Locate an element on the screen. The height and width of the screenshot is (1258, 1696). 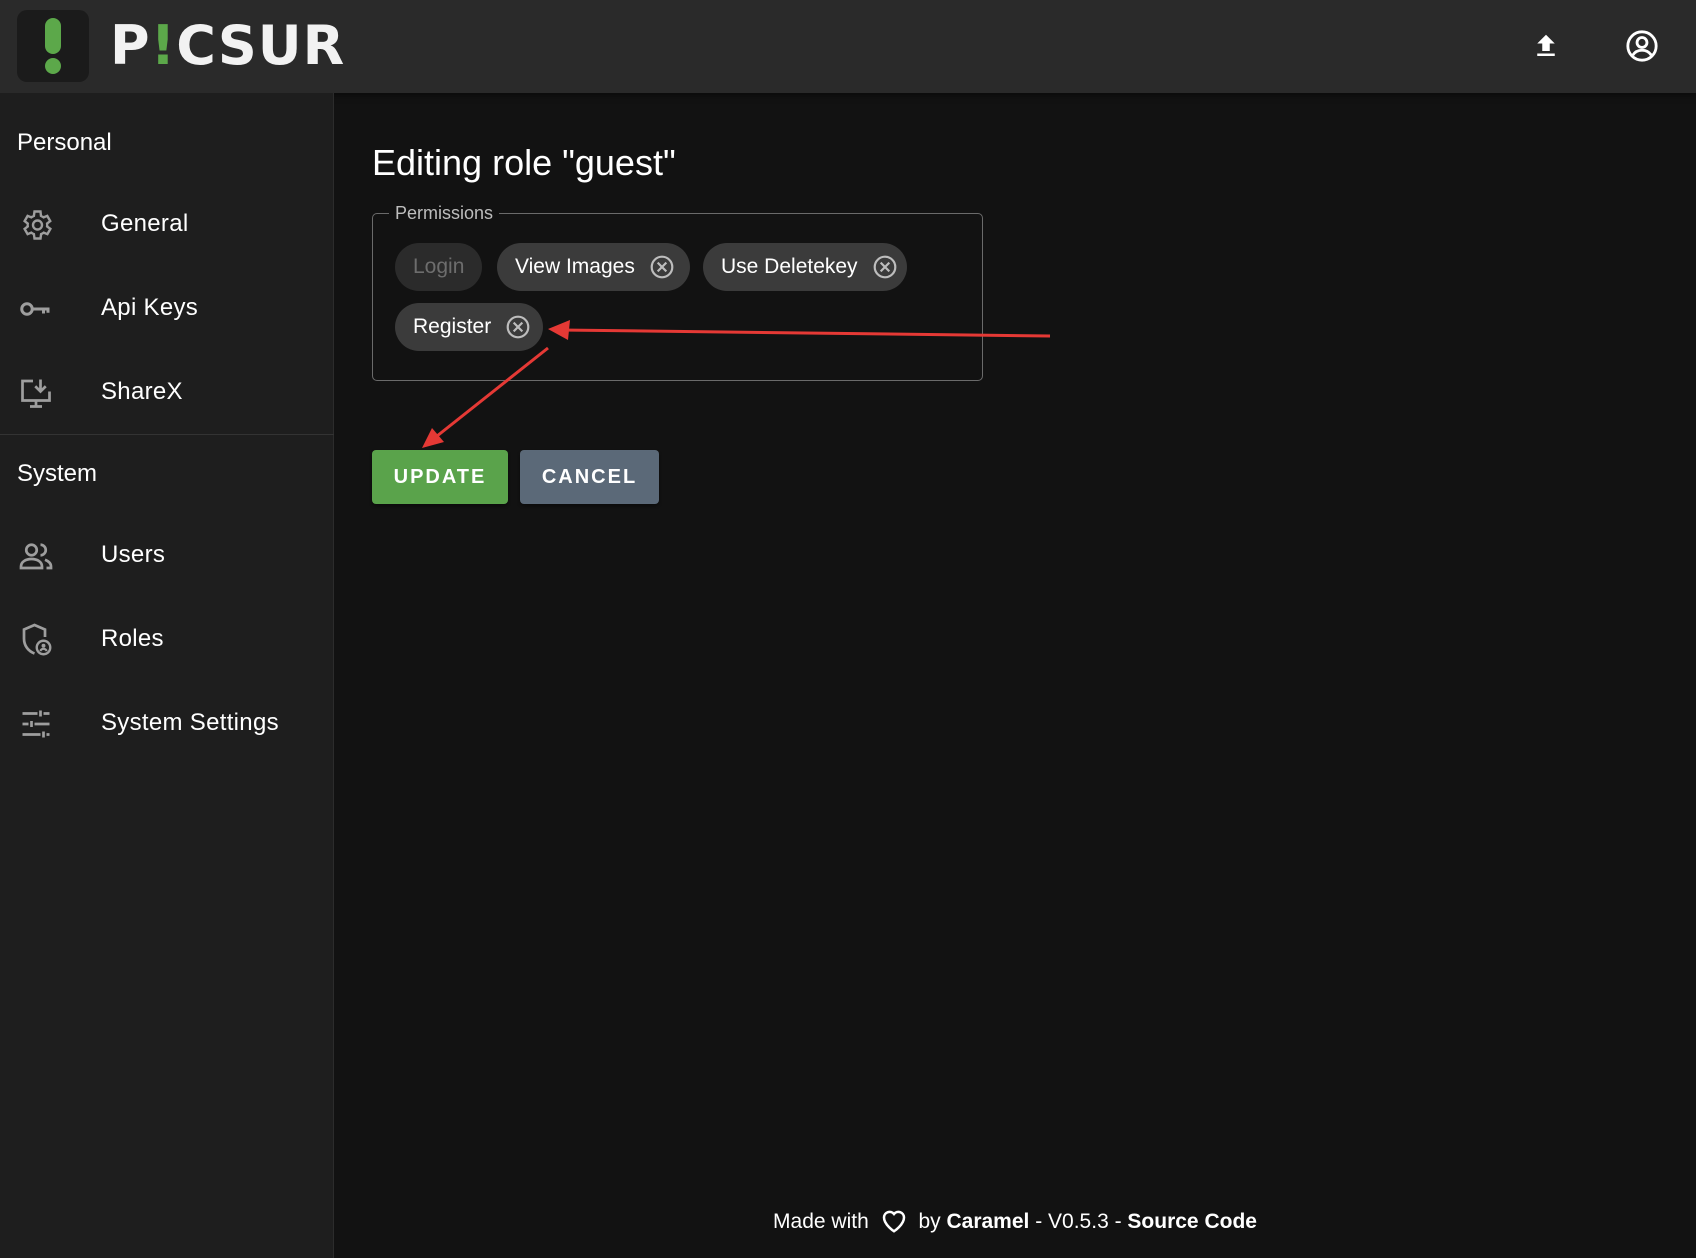
permission-chip-view-images: View Images is located at coordinates (593, 267).